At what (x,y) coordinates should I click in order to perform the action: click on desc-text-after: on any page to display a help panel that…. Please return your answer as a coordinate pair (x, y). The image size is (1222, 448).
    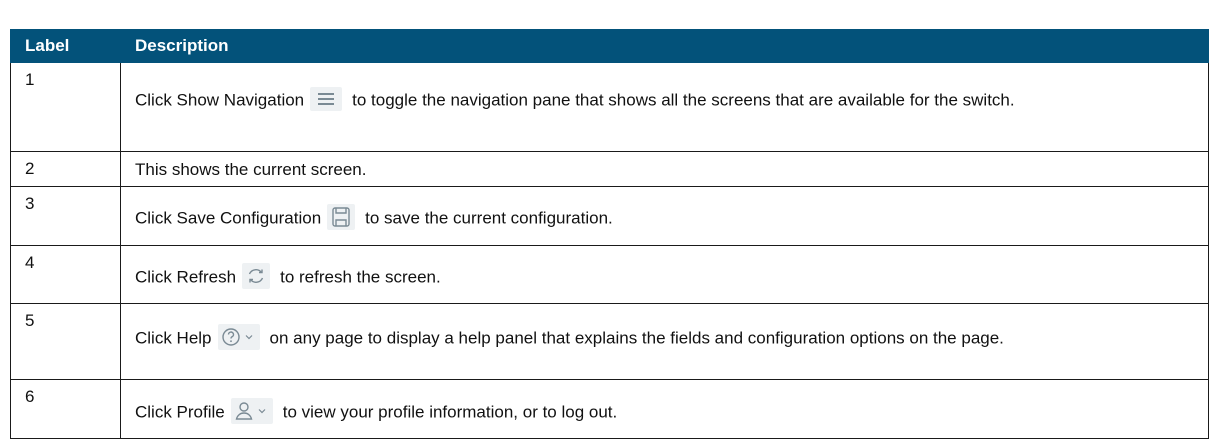
    Looking at the image, I should click on (636, 338).